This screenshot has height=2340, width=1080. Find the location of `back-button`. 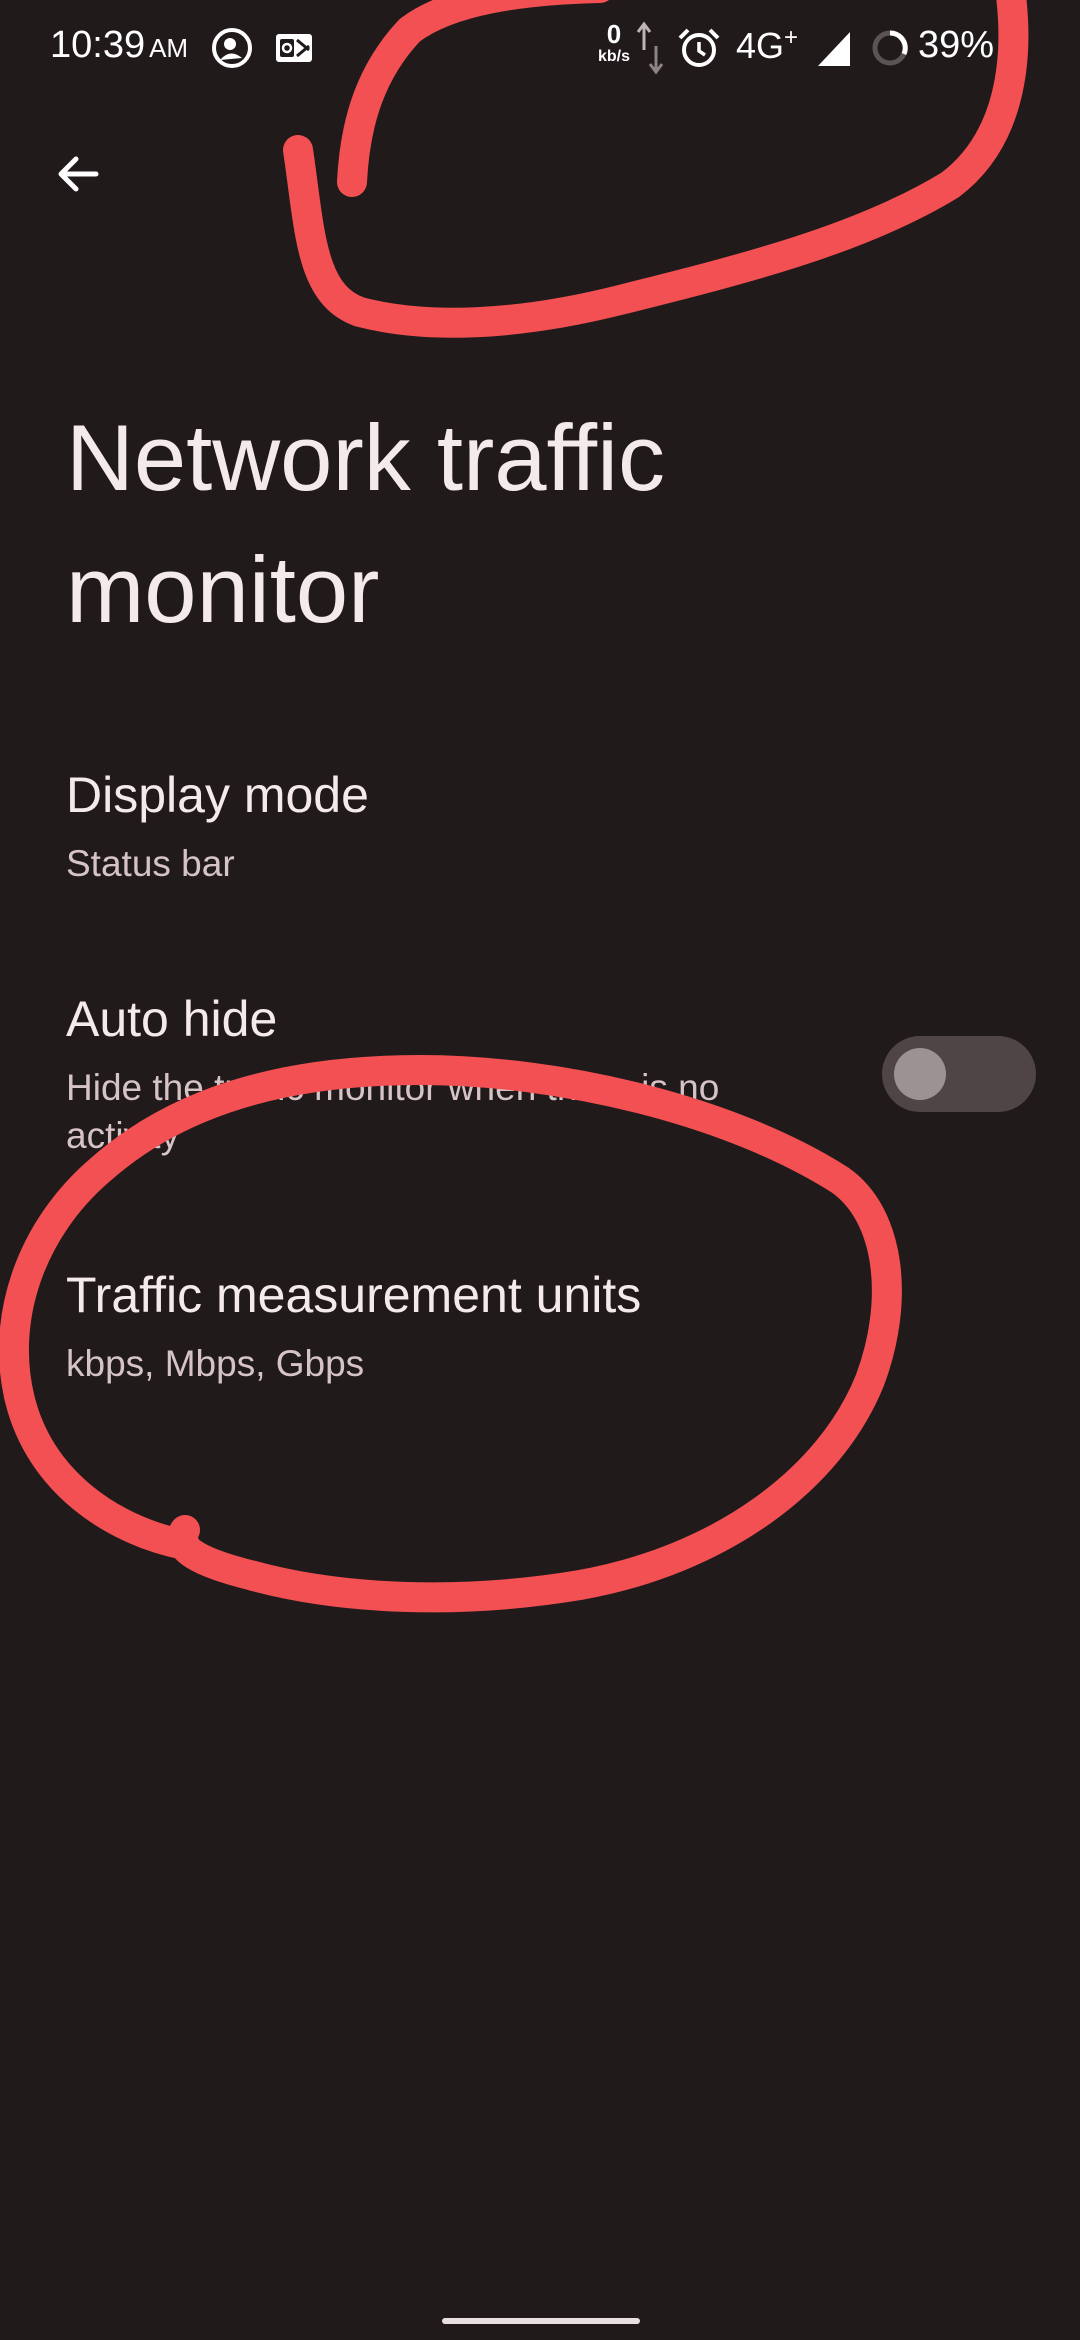

back-button is located at coordinates (78, 174).